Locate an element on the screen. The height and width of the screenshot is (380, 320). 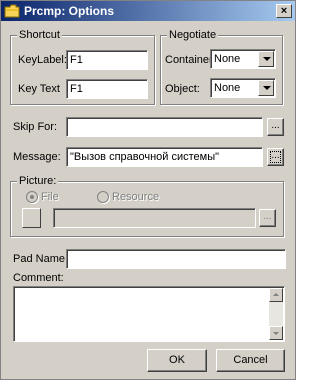
skip-for-label: Skip For: is located at coordinates (35, 127).